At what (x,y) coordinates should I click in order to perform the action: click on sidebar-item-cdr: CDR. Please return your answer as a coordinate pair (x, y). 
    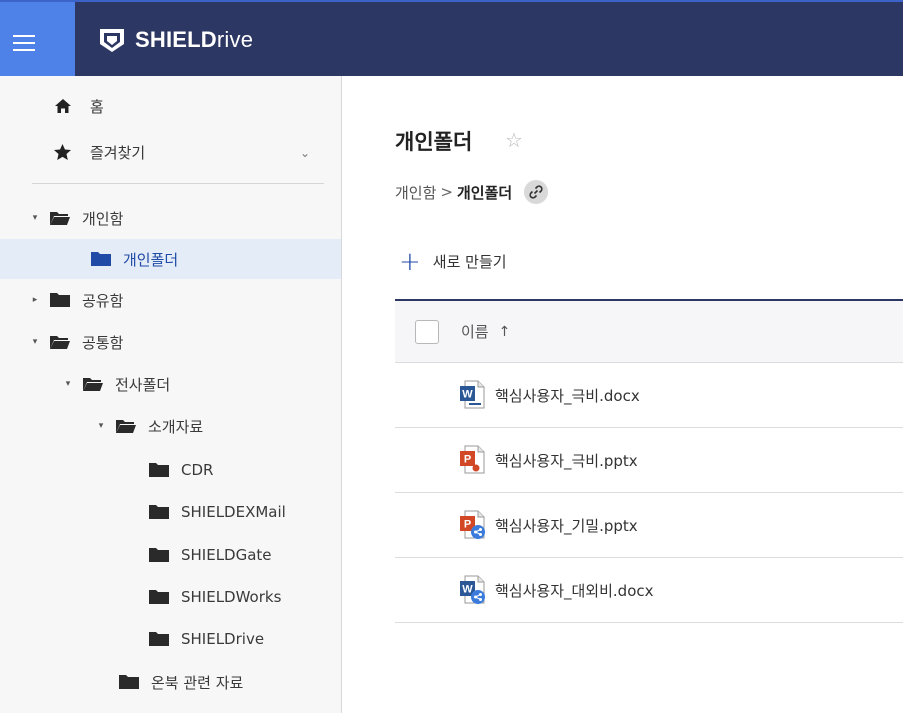
    Looking at the image, I should click on (170, 470).